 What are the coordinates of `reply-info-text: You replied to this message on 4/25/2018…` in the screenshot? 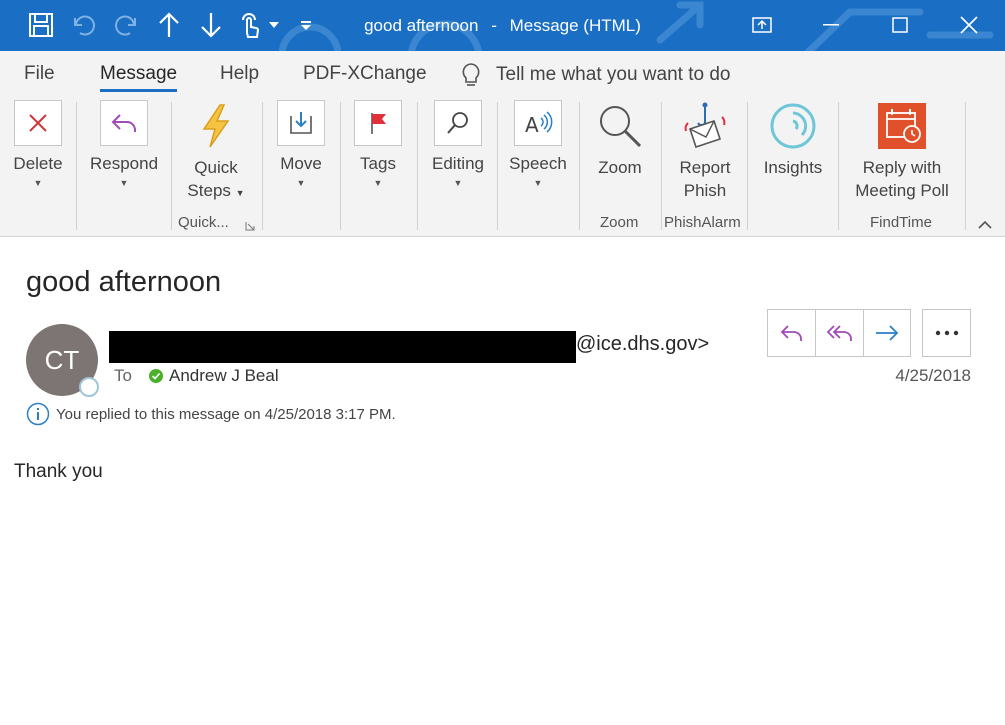 It's located at (226, 414).